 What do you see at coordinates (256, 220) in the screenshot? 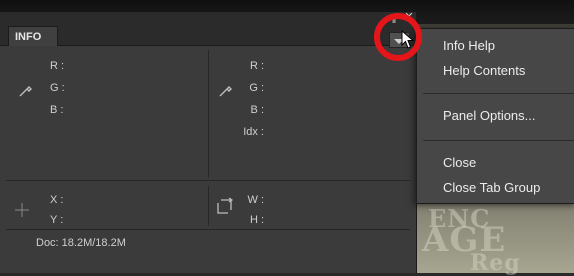
I see `h-label: H :` at bounding box center [256, 220].